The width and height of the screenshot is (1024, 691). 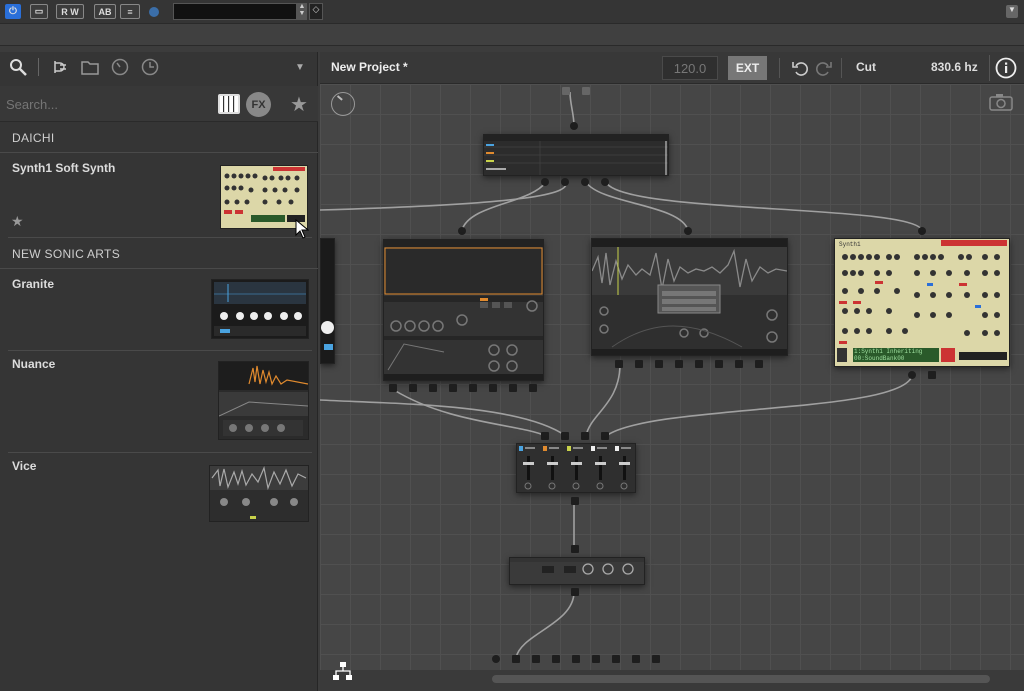 What do you see at coordinates (343, 104) in the screenshot?
I see `cpu-meter-dial-icon` at bounding box center [343, 104].